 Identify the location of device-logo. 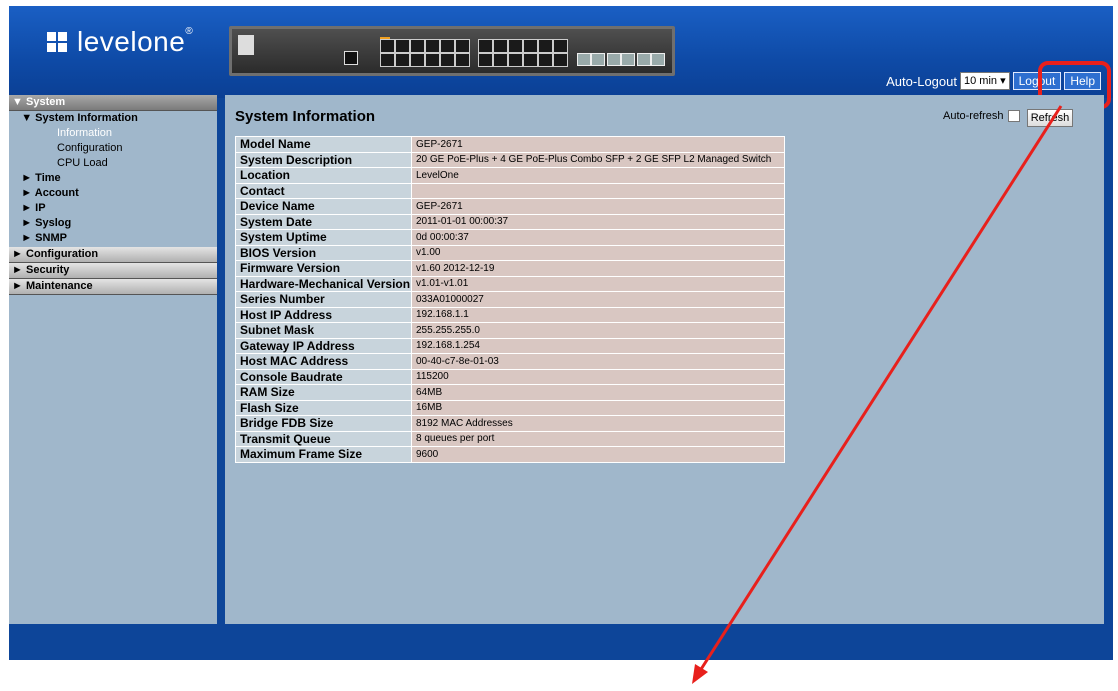
(246, 45).